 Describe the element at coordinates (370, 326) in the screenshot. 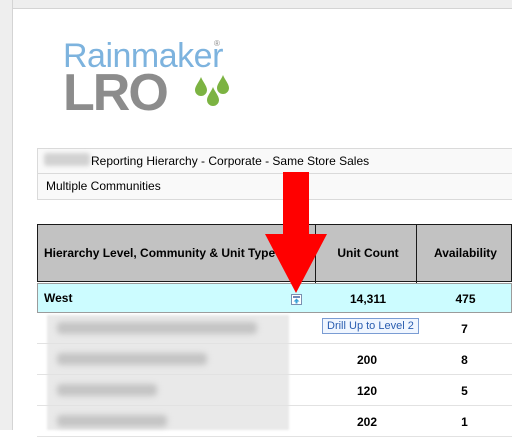

I see `drill-up-tooltip: Drill Up to Level 2` at that location.